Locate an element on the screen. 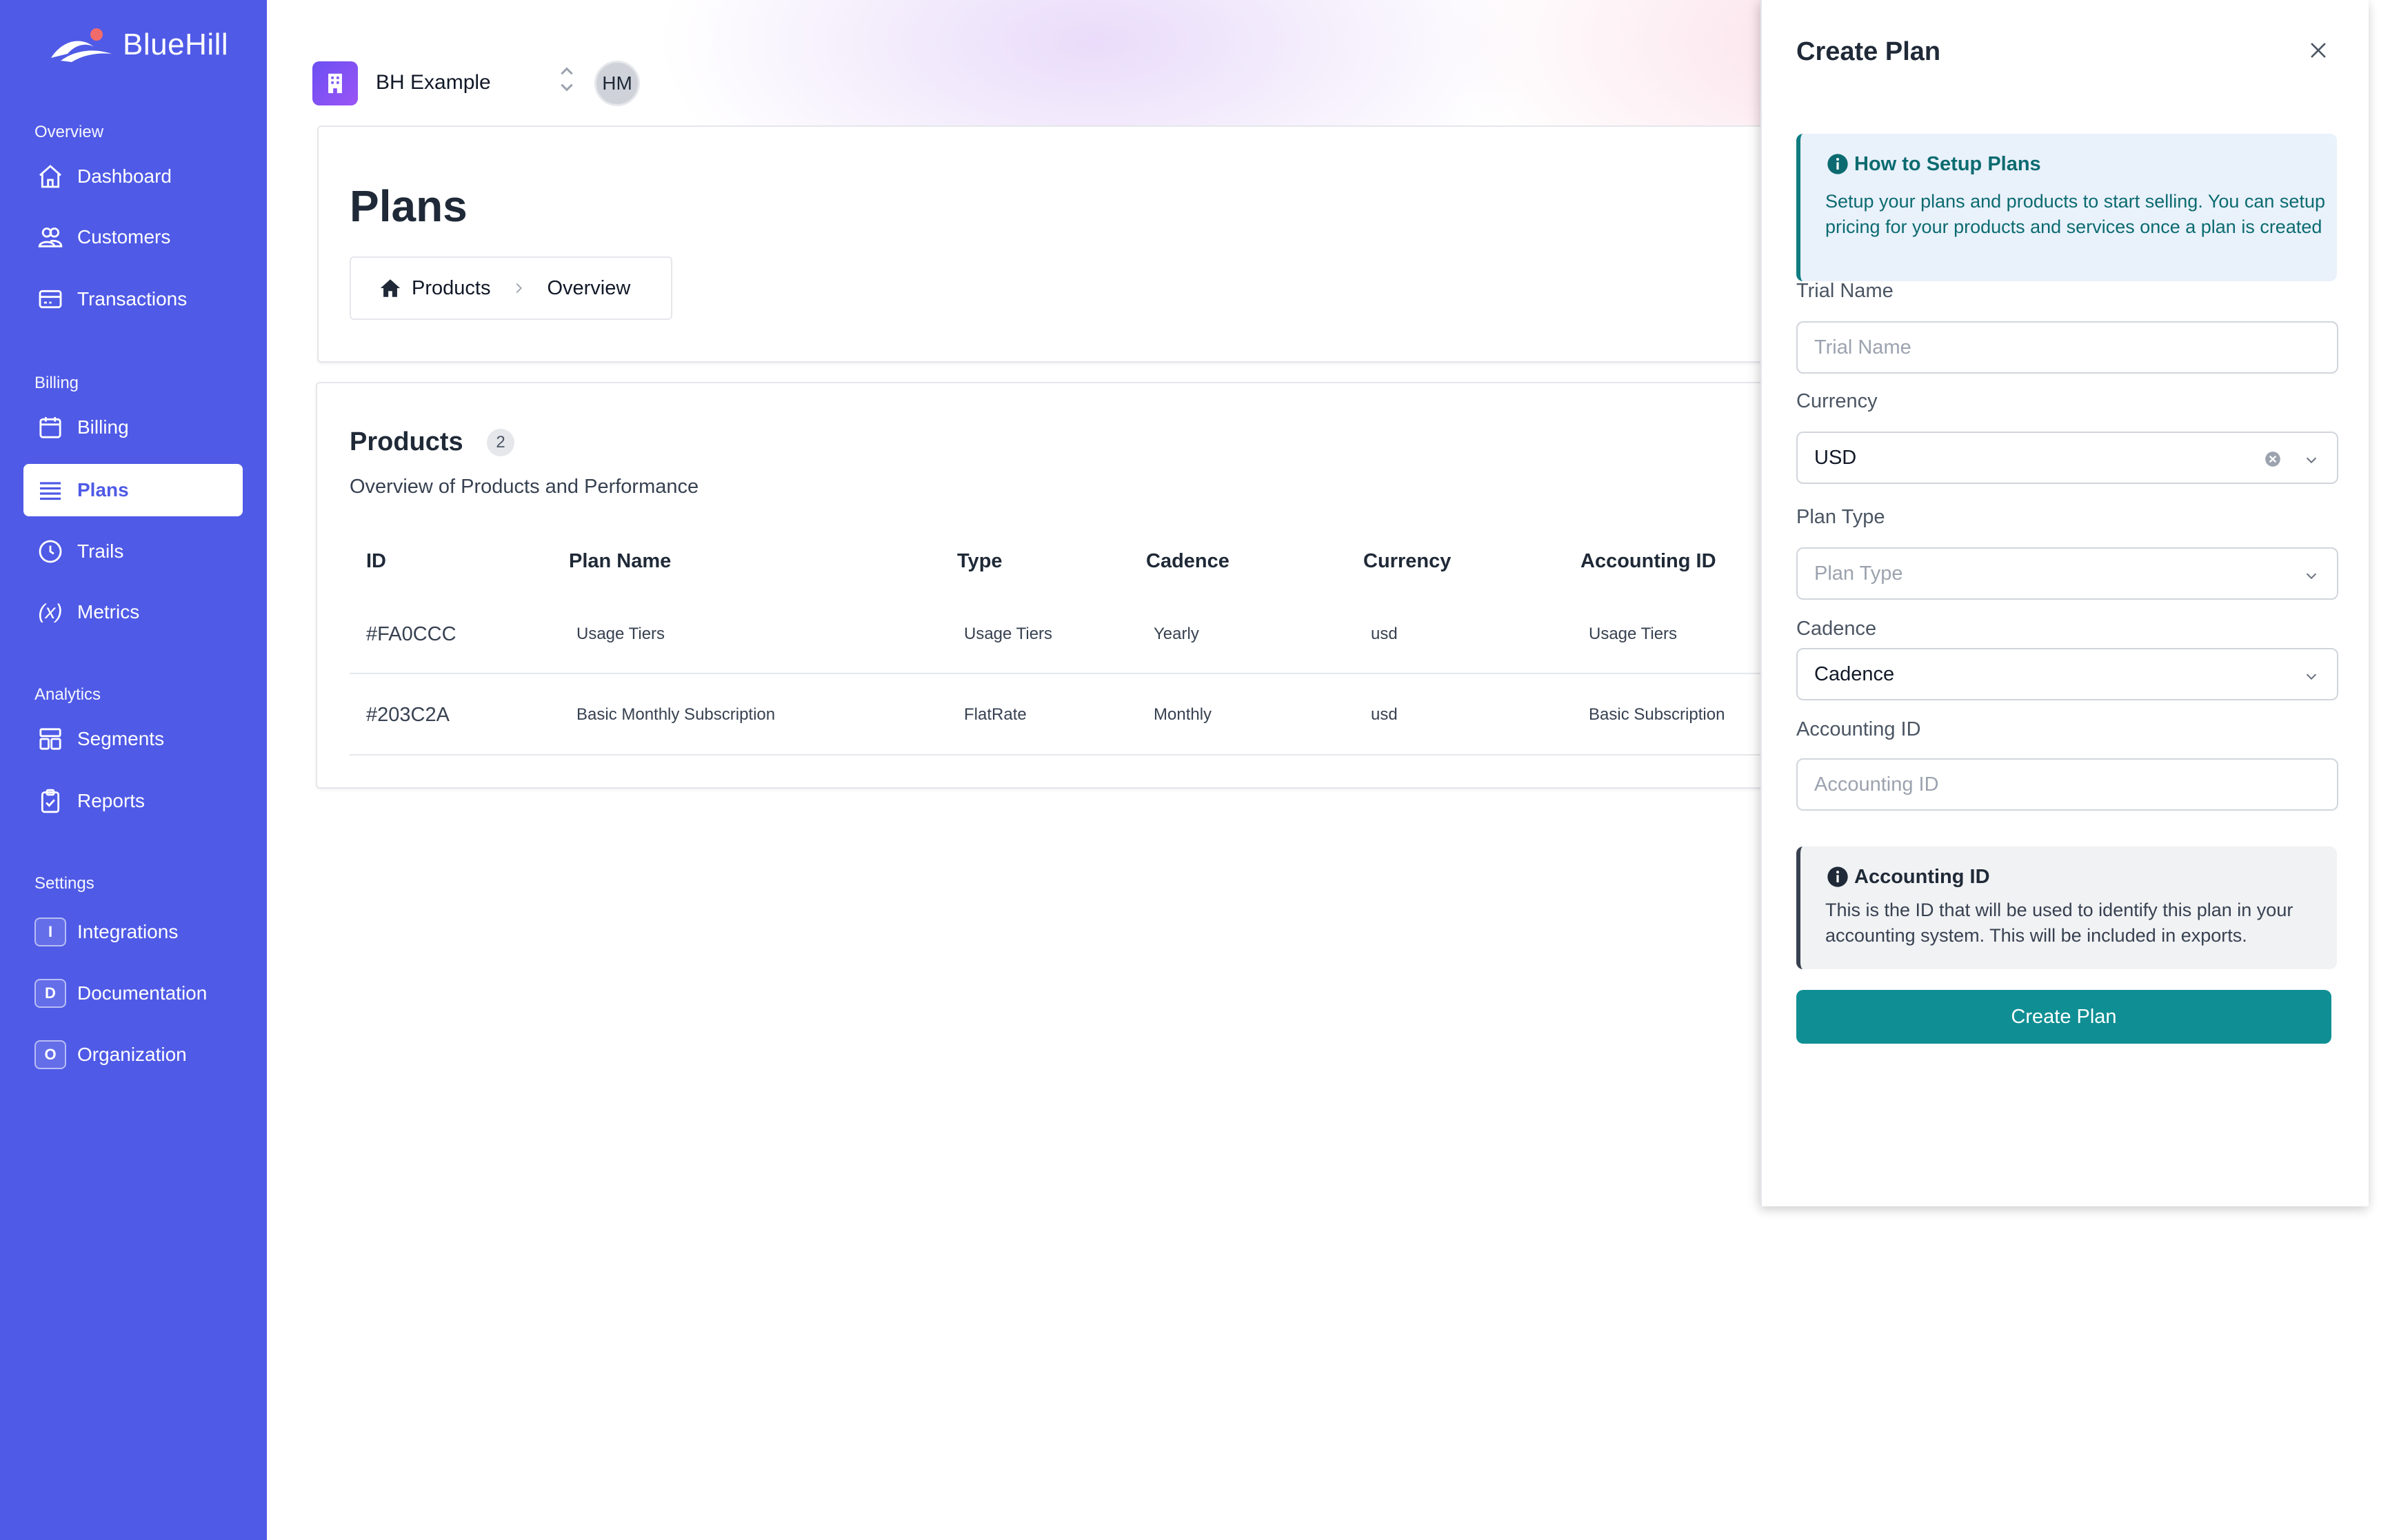  page-title: Plans is located at coordinates (409, 206).